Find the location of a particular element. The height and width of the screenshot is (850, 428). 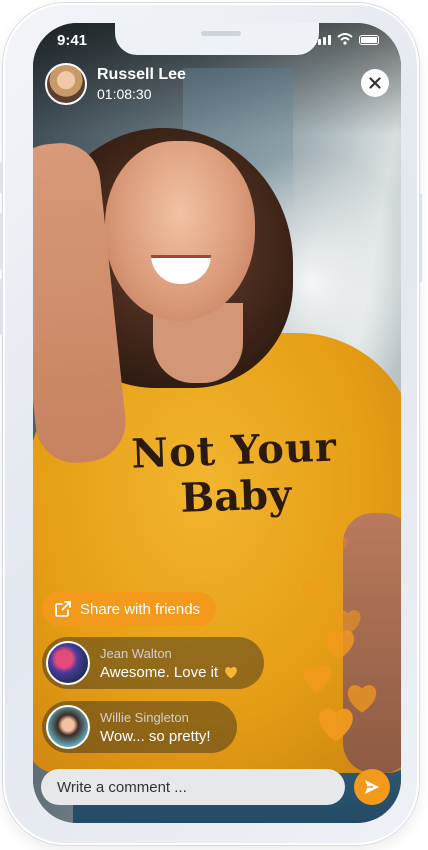

send-icon is located at coordinates (372, 787).